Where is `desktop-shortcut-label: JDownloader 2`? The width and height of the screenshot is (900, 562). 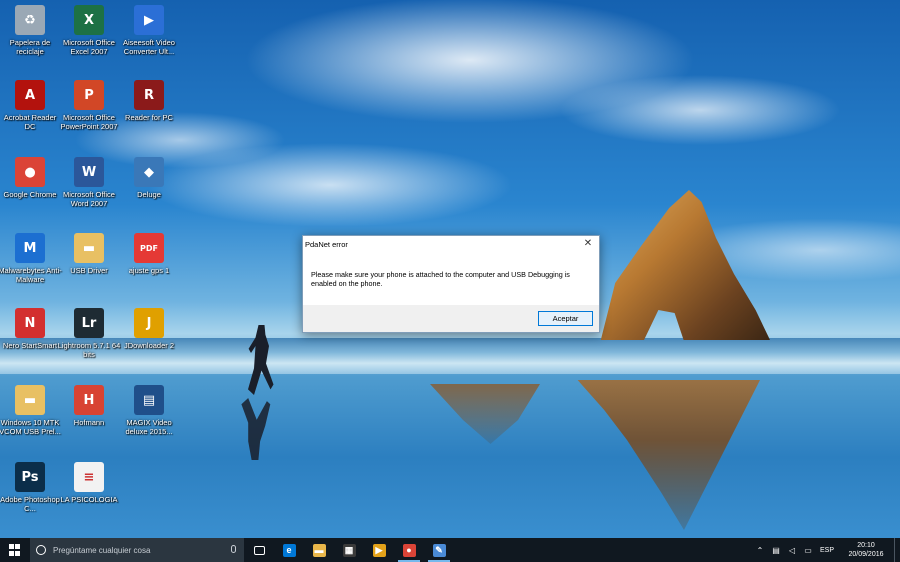 desktop-shortcut-label: JDownloader 2 is located at coordinates (149, 345).